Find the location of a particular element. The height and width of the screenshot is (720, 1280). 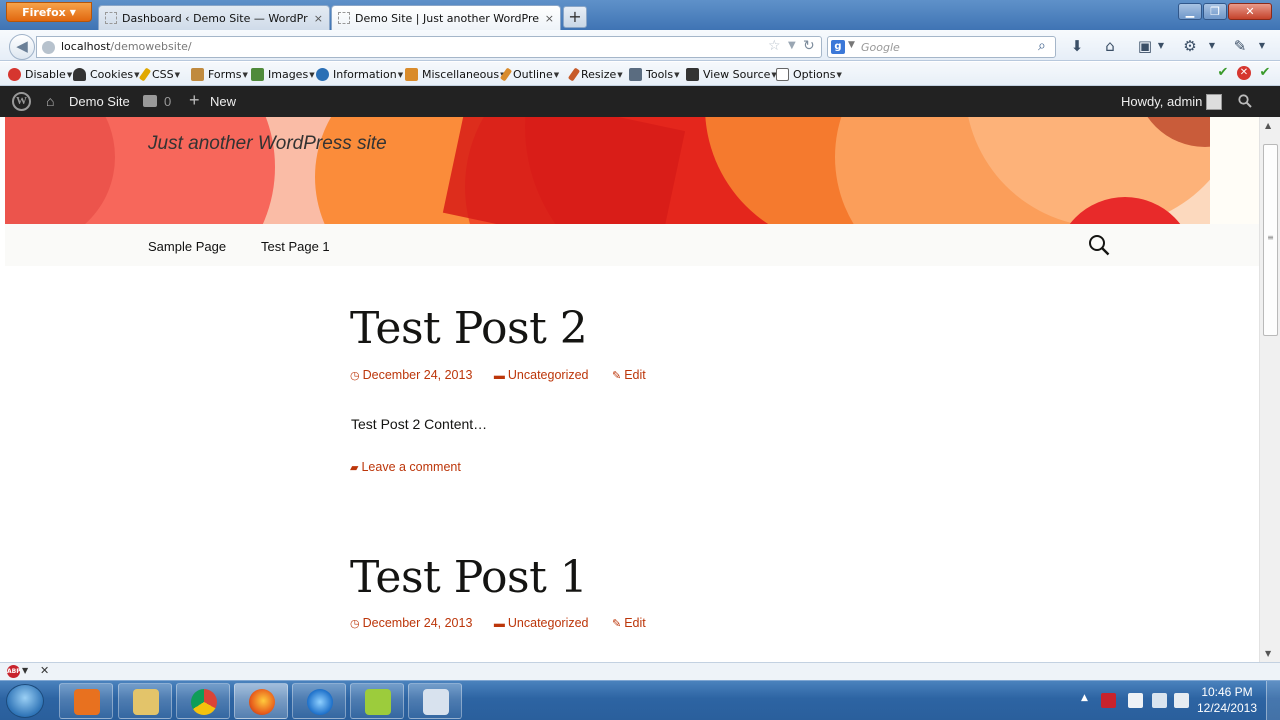

maximize-button: ❐ is located at coordinates (1215, 11).